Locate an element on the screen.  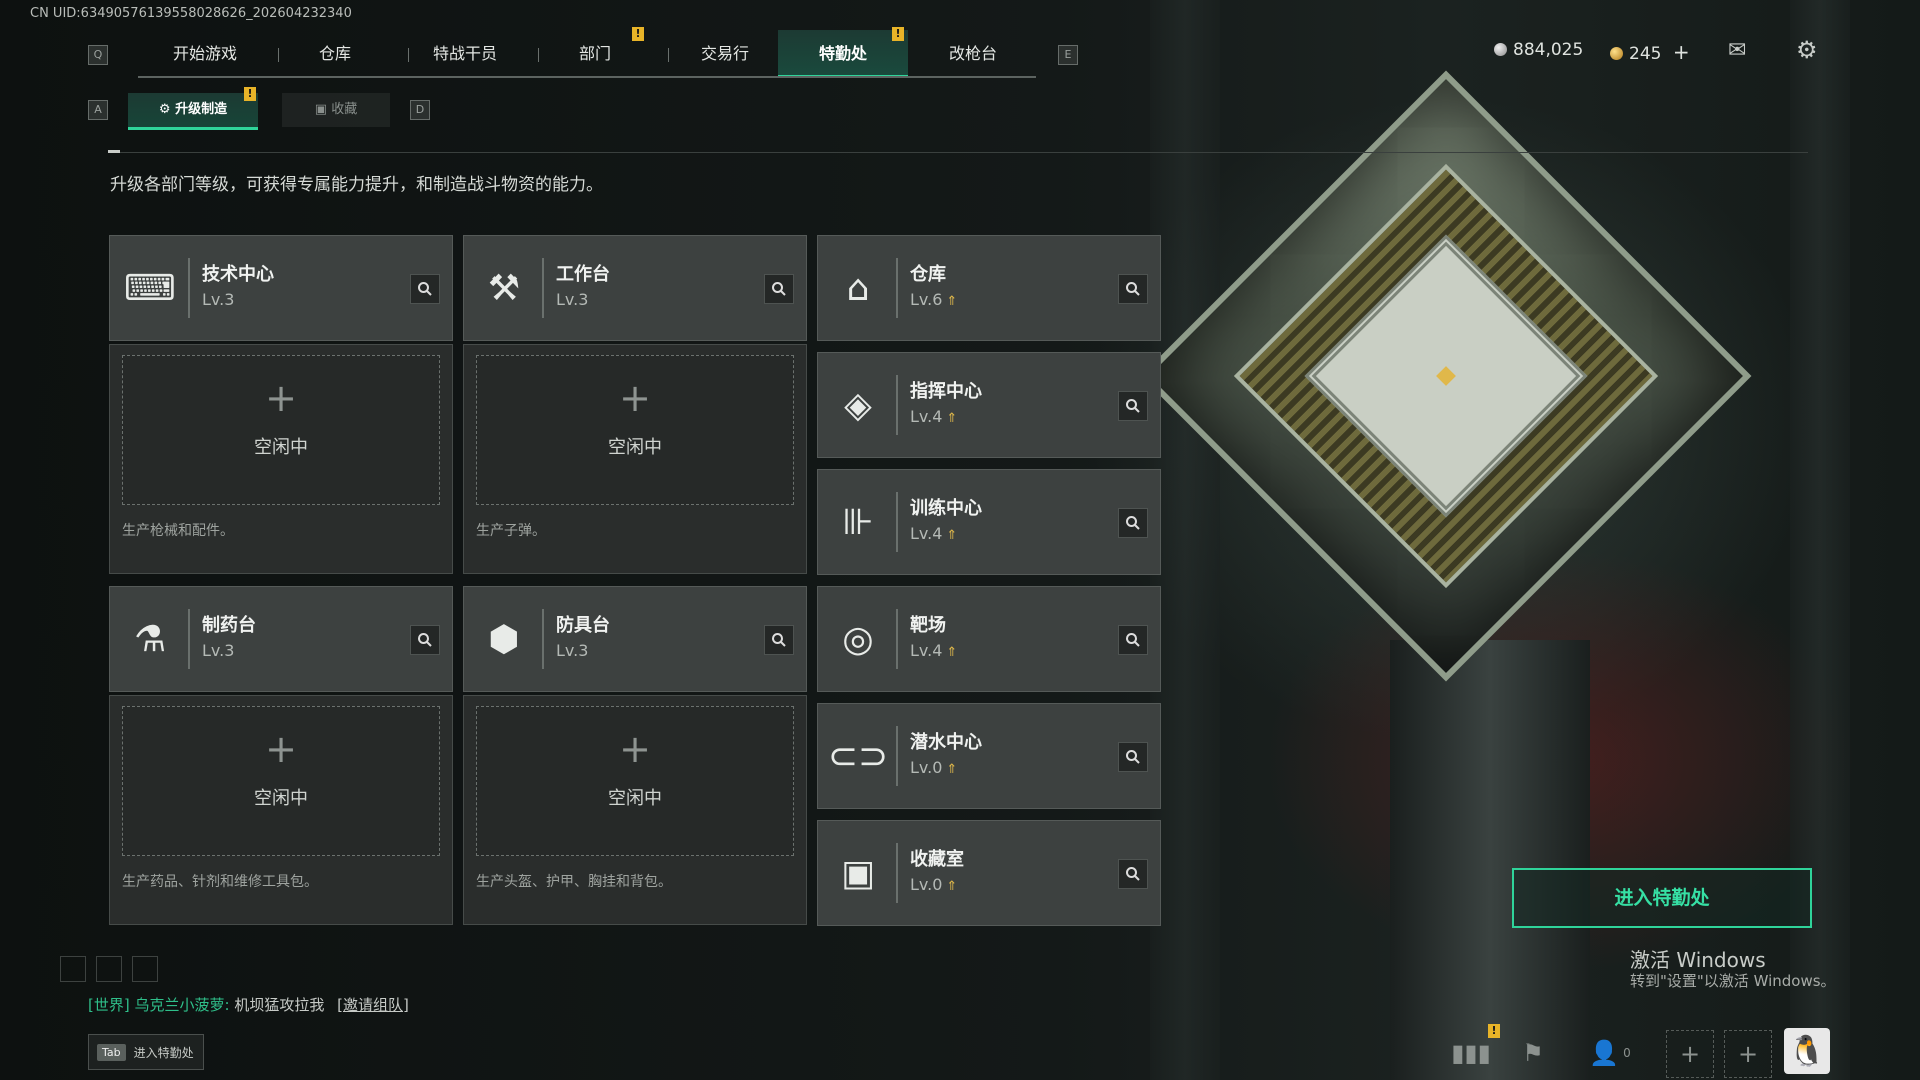
flag-icon: ⚑ is located at coordinates (1533, 1053).